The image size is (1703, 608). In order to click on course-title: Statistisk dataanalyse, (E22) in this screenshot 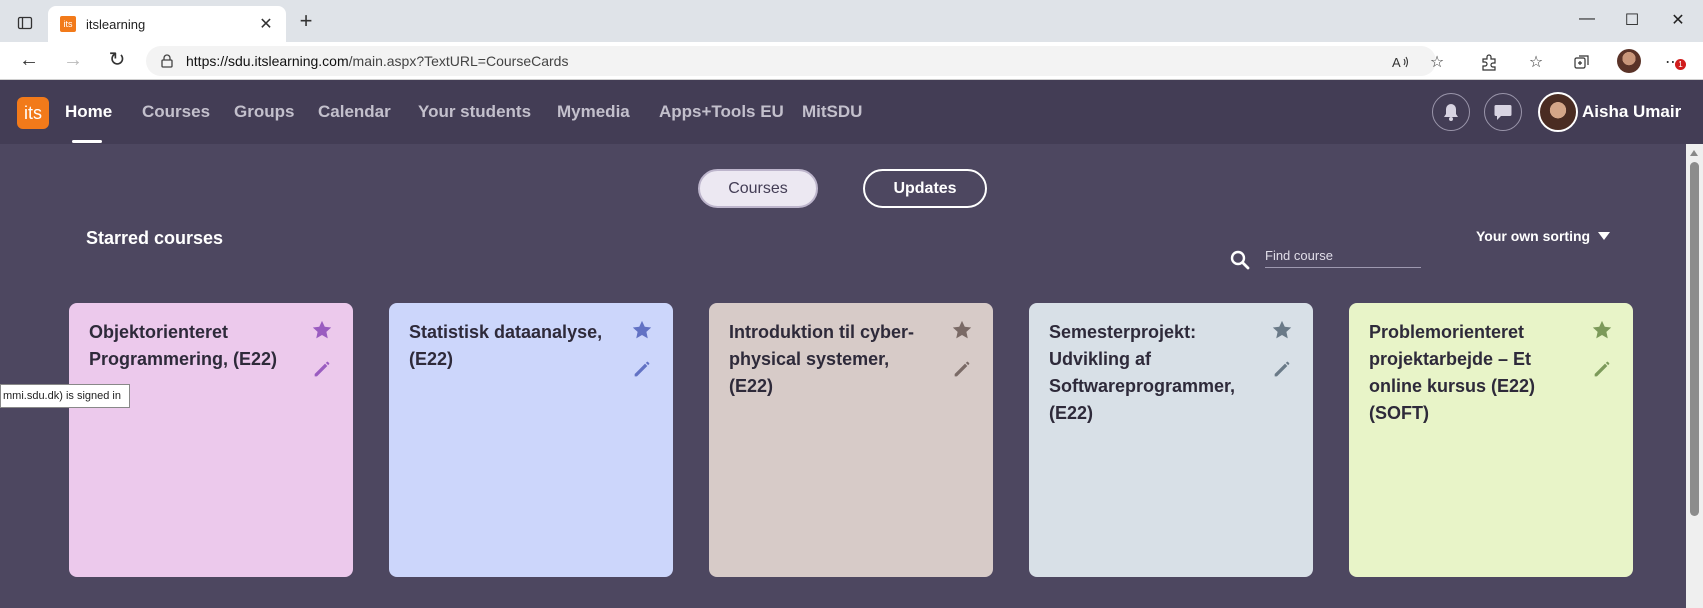, I will do `click(509, 346)`.